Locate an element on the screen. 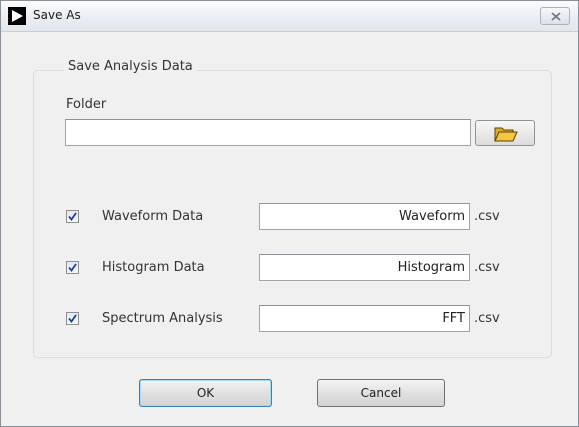 Image resolution: width=579 pixels, height=427 pixels. ok-button: OK is located at coordinates (205, 393).